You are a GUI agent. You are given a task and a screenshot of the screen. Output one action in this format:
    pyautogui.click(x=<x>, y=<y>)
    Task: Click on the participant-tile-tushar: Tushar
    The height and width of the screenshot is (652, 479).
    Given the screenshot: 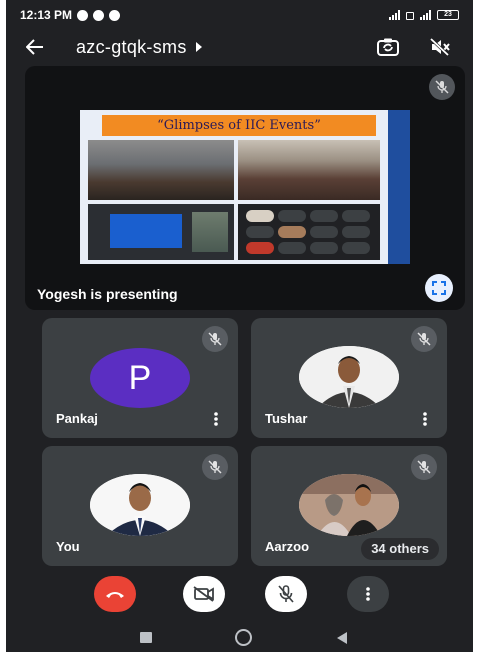 What is the action you would take?
    pyautogui.click(x=349, y=378)
    